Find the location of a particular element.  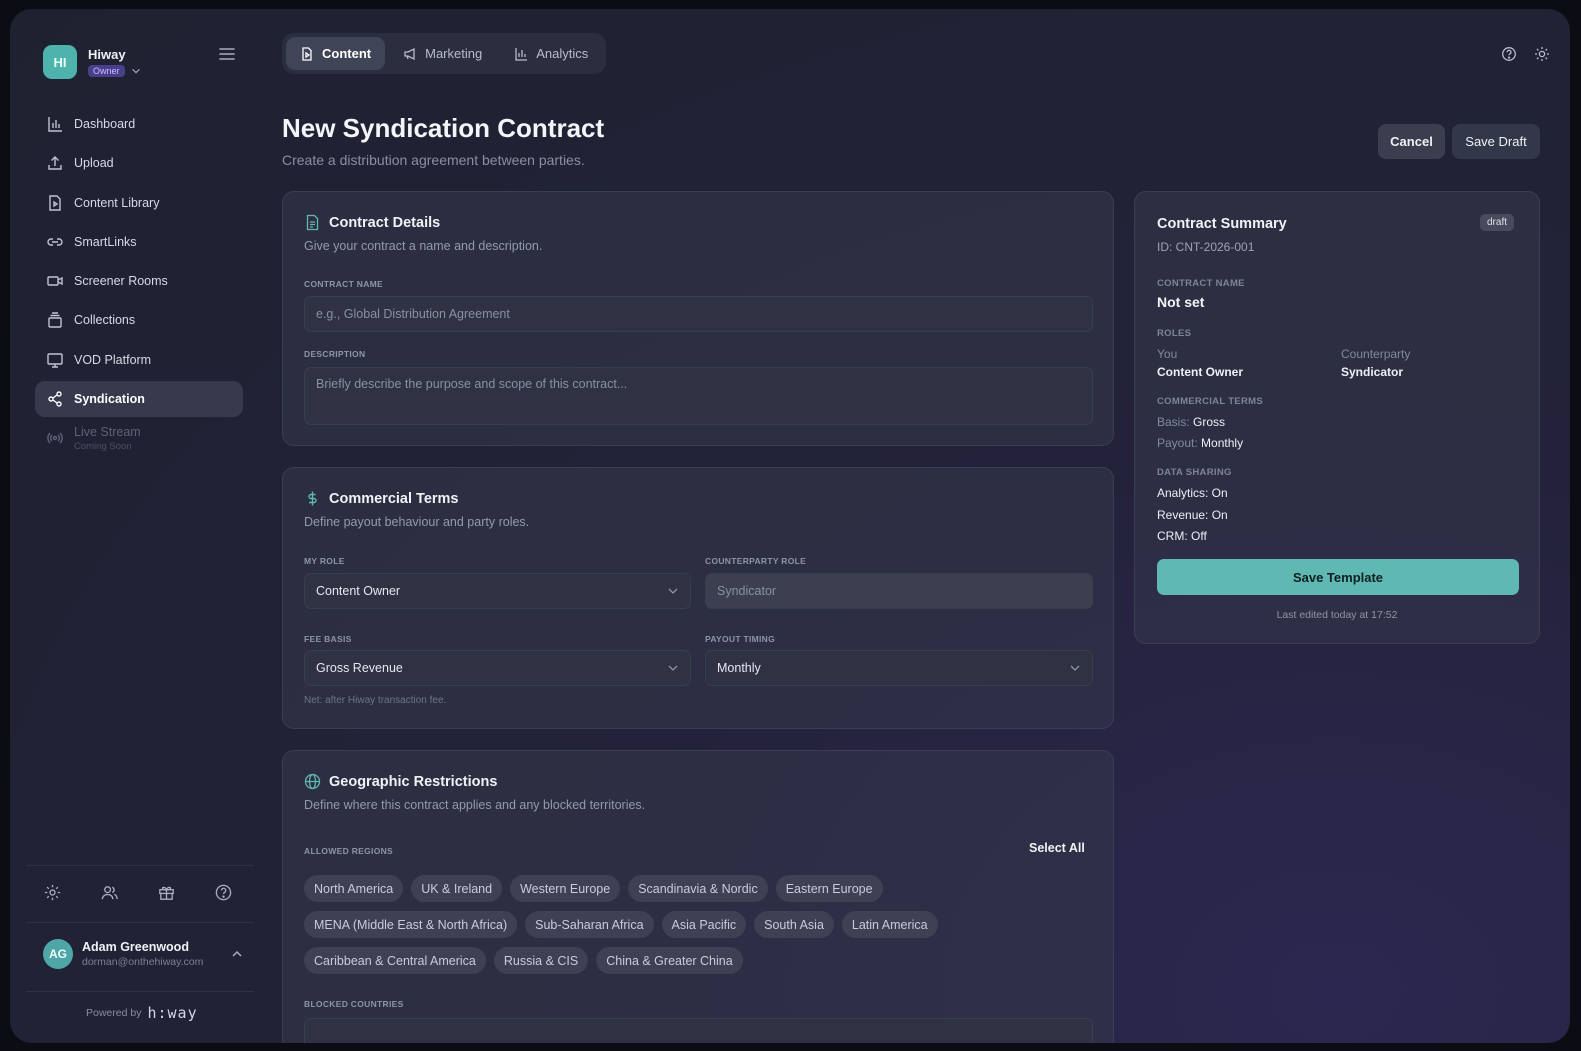

blocked-countries-input is located at coordinates (698, 1030).